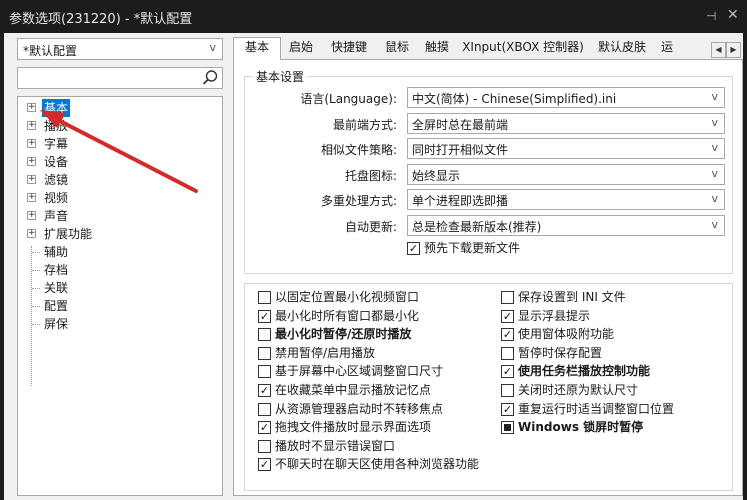  What do you see at coordinates (353, 390) in the screenshot?
I see `option-label: 在收藏菜单中显示播放记忆点` at bounding box center [353, 390].